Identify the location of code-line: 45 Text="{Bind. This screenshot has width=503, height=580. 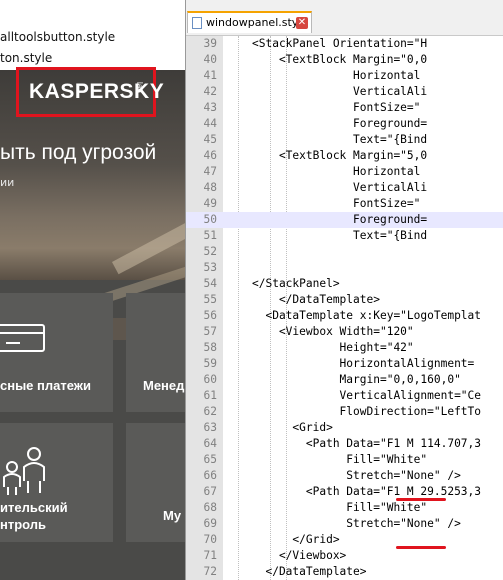
(344, 140).